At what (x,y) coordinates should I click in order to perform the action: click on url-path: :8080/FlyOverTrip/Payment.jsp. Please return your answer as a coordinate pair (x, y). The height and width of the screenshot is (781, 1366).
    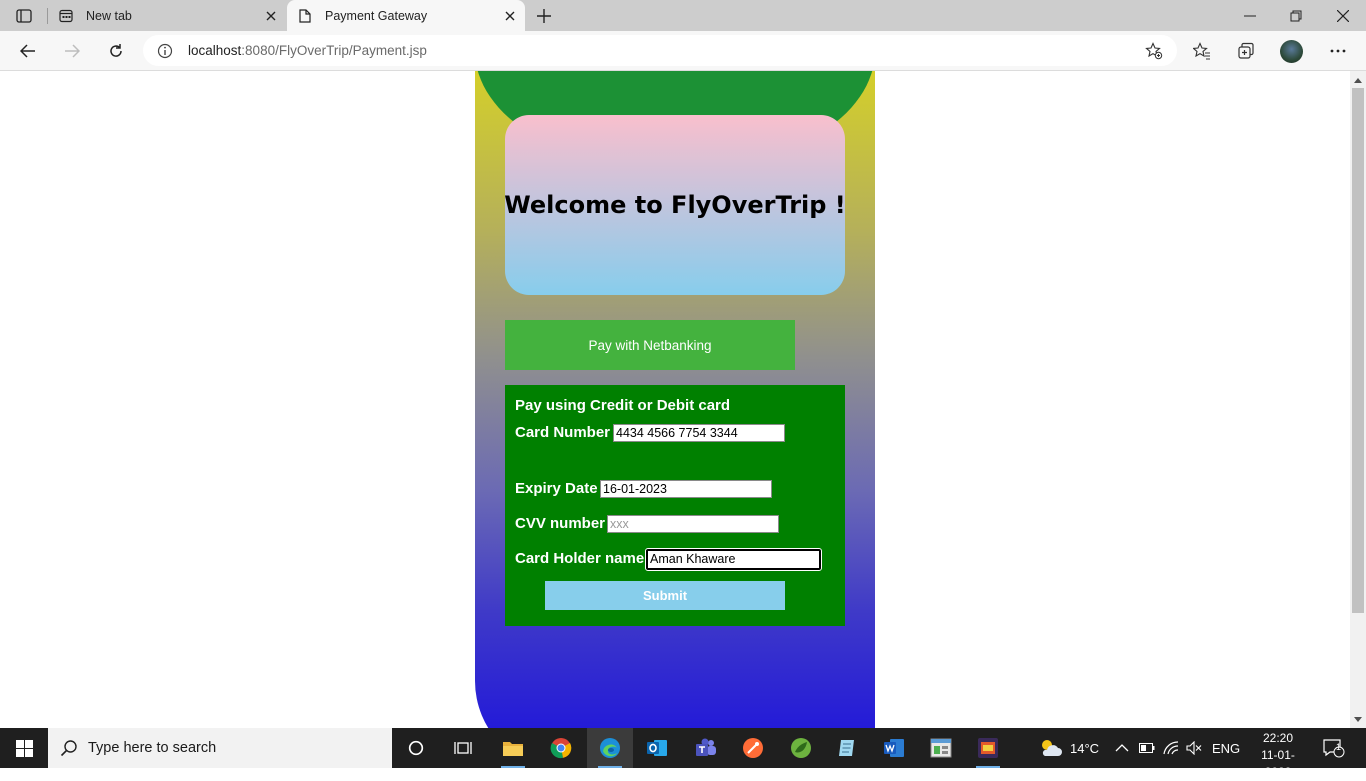
    Looking at the image, I should click on (334, 50).